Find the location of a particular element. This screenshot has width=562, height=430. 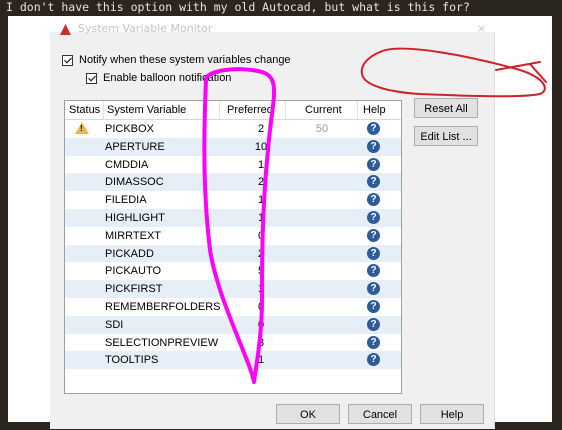

column-header-status: Status is located at coordinates (84, 110).